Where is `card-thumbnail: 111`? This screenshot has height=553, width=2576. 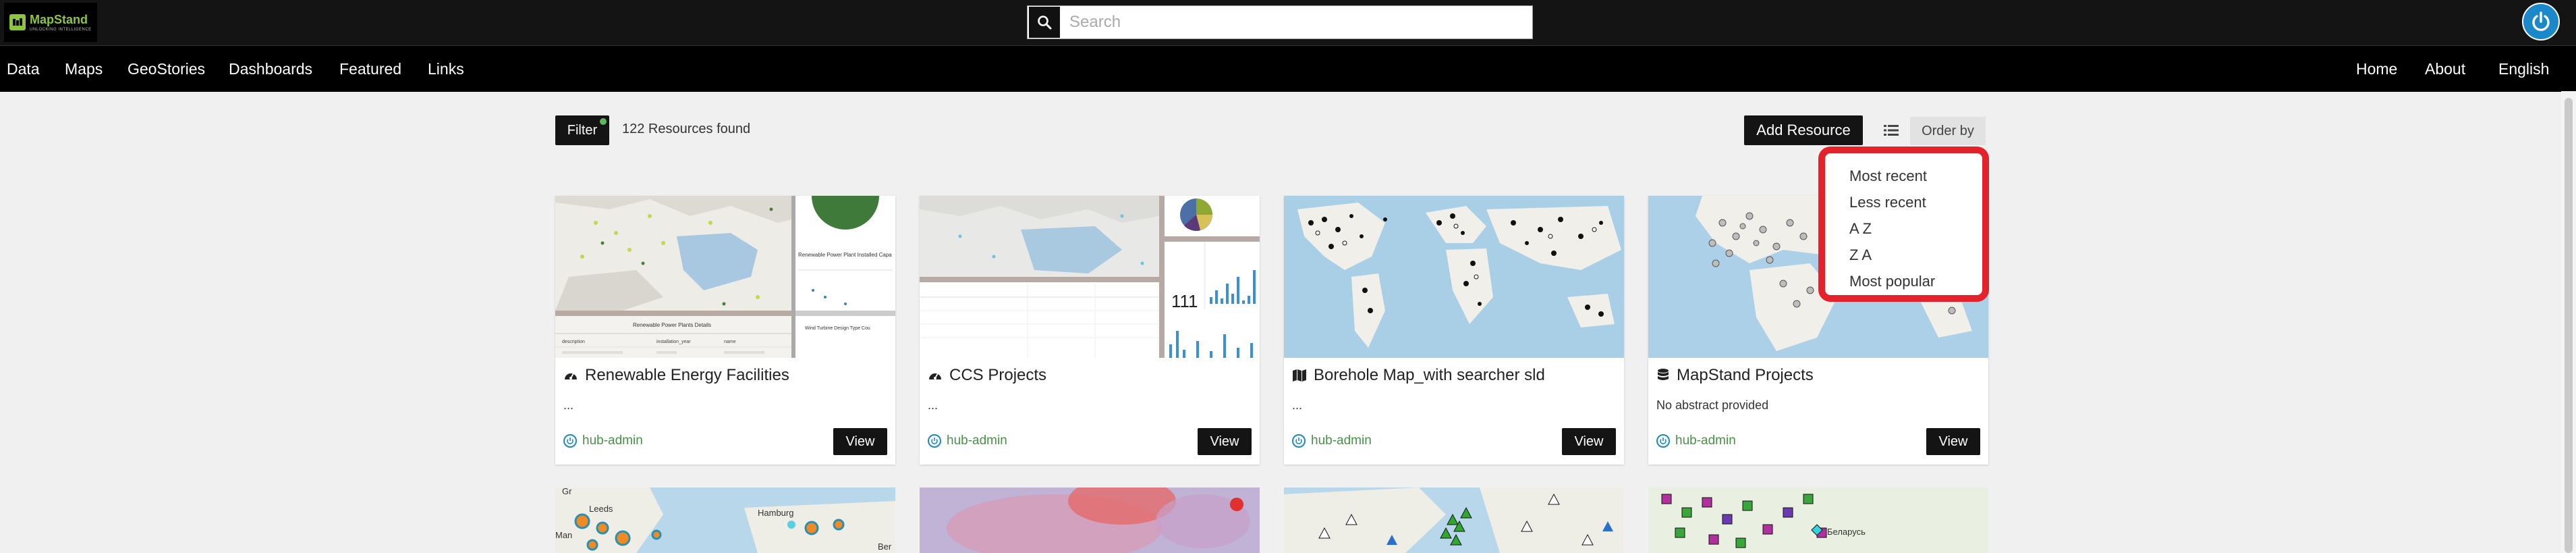
card-thumbnail: 111 is located at coordinates (1090, 277).